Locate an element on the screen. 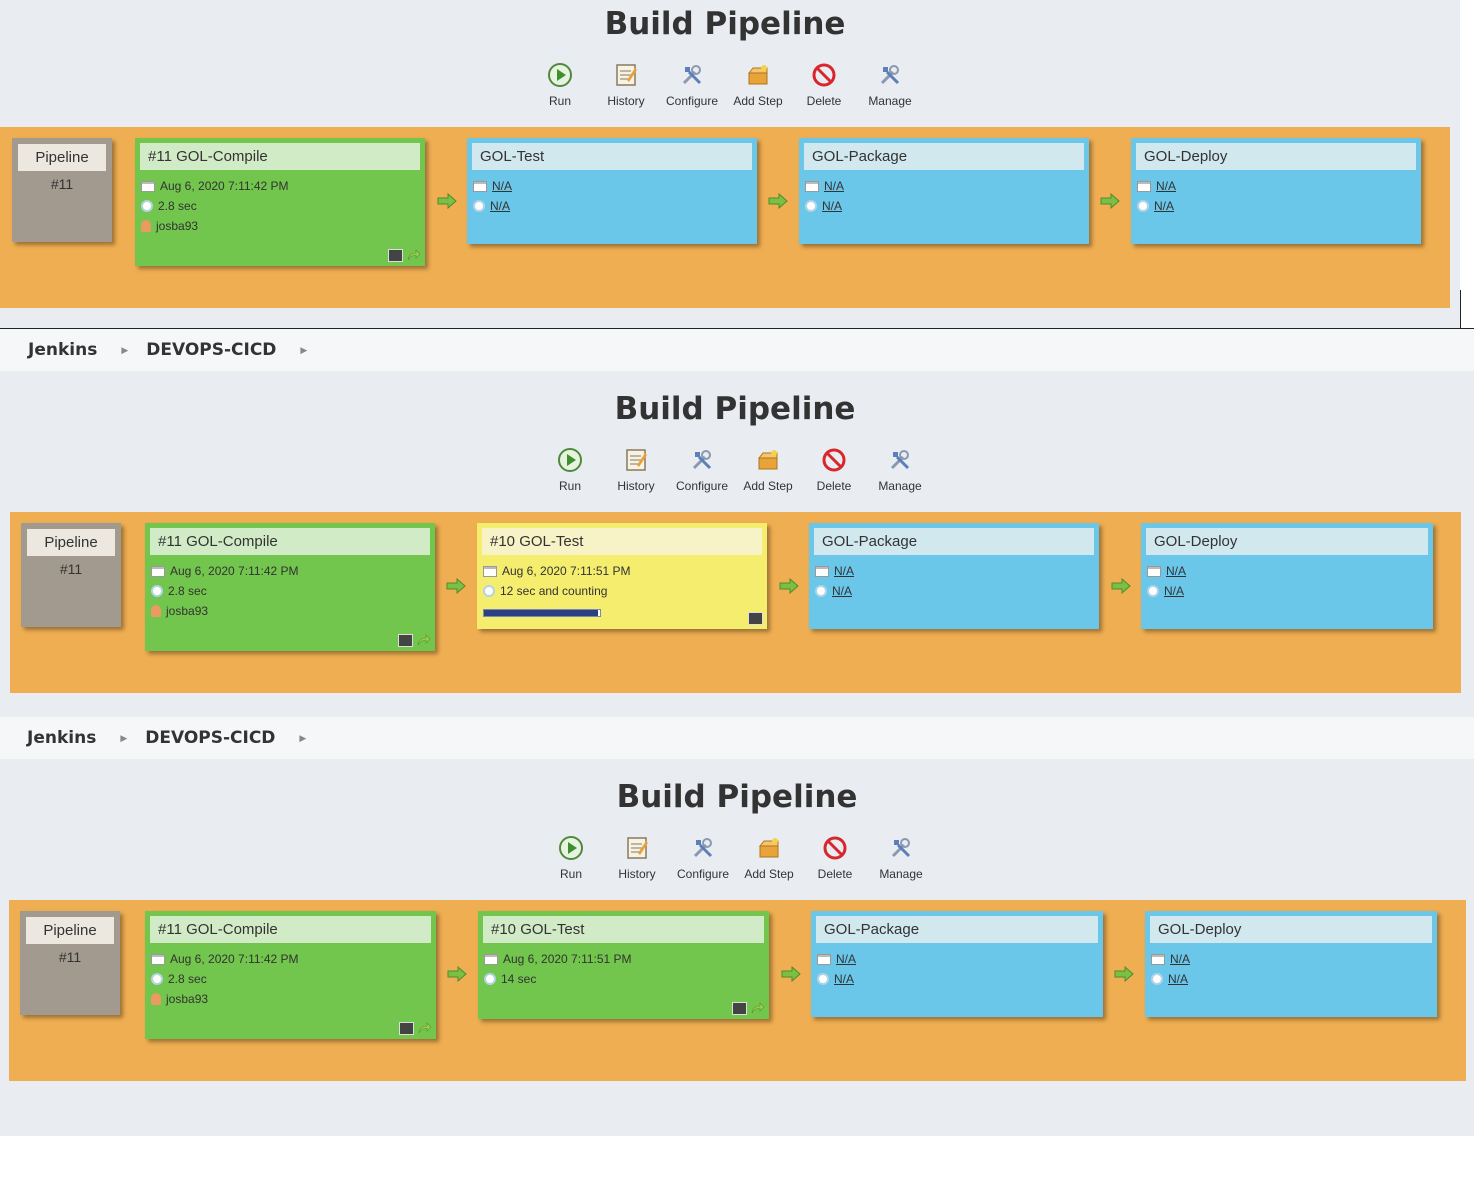 This screenshot has width=1474, height=1178. manage-icon is located at coordinates (901, 848).